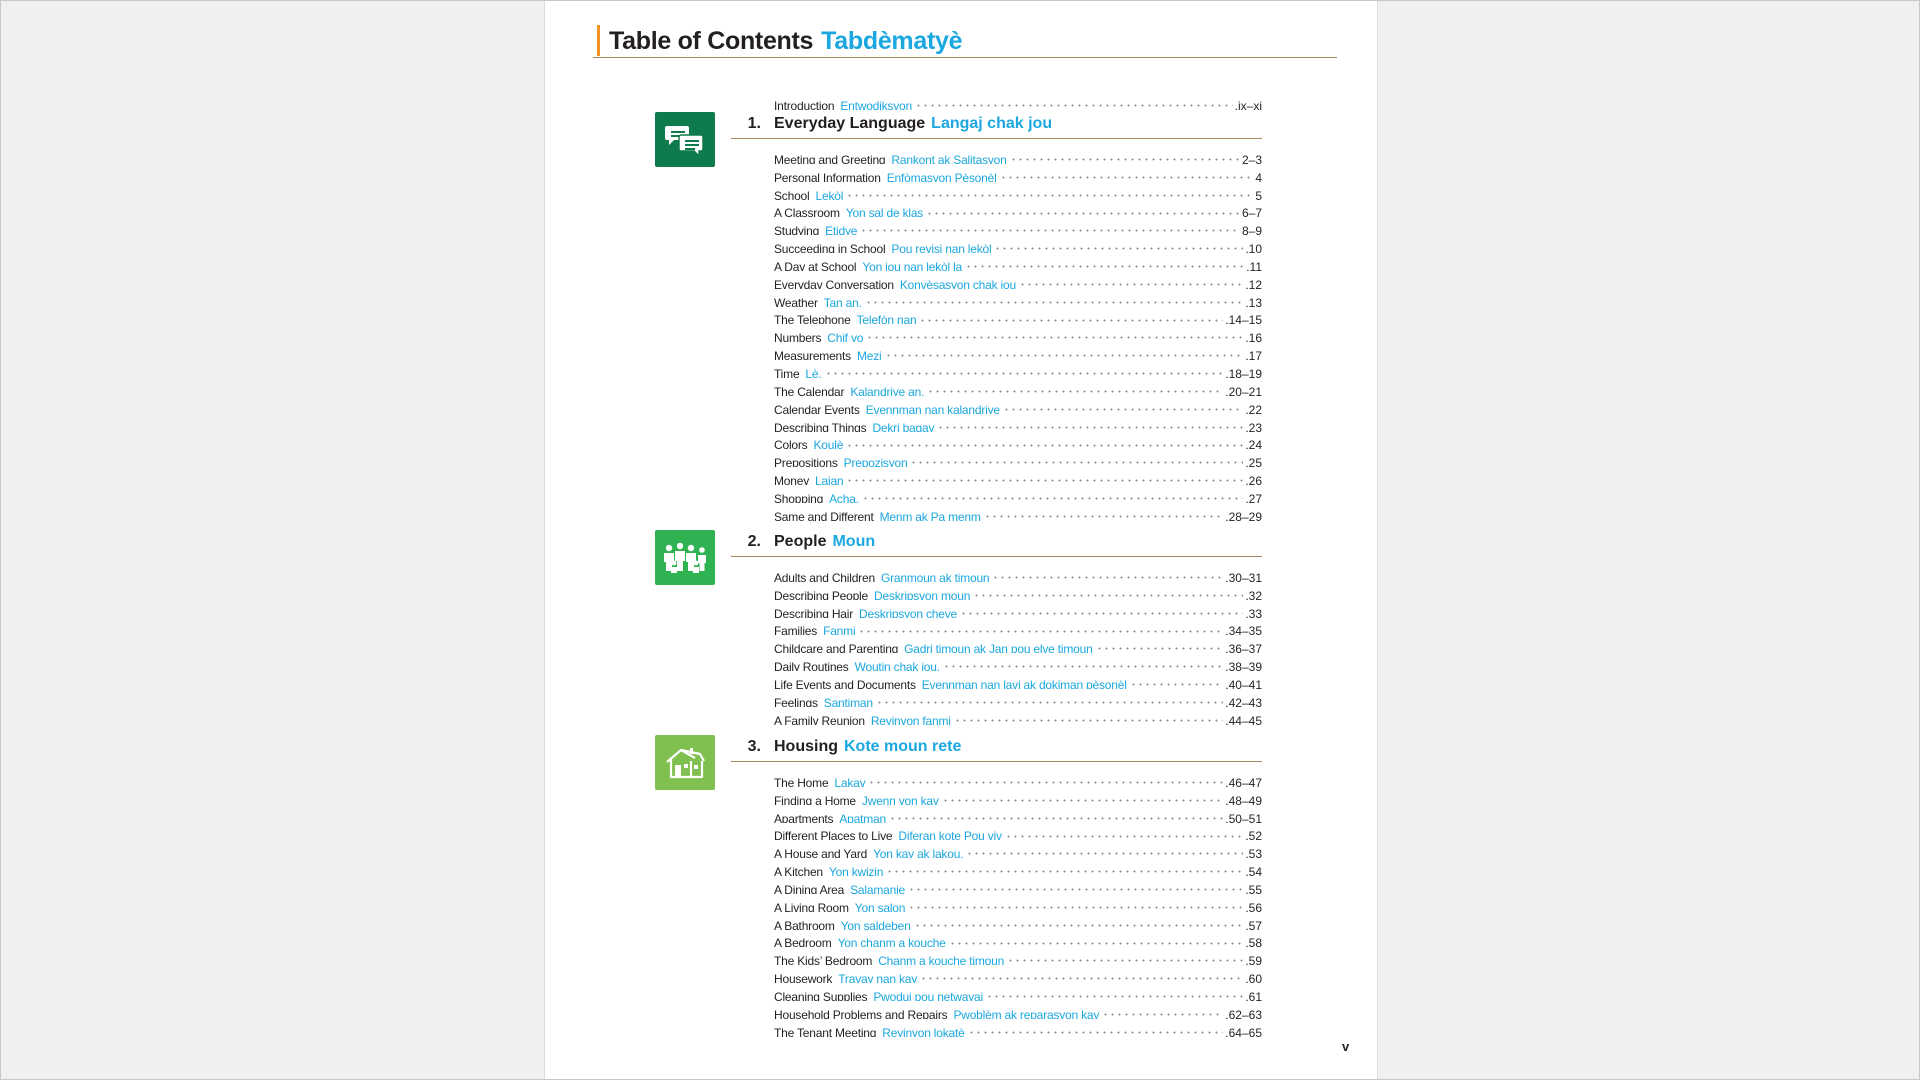 This screenshot has width=1920, height=1080. What do you see at coordinates (1018, 422) in the screenshot?
I see `toc-row: Describing Things Dekri bagay .23` at bounding box center [1018, 422].